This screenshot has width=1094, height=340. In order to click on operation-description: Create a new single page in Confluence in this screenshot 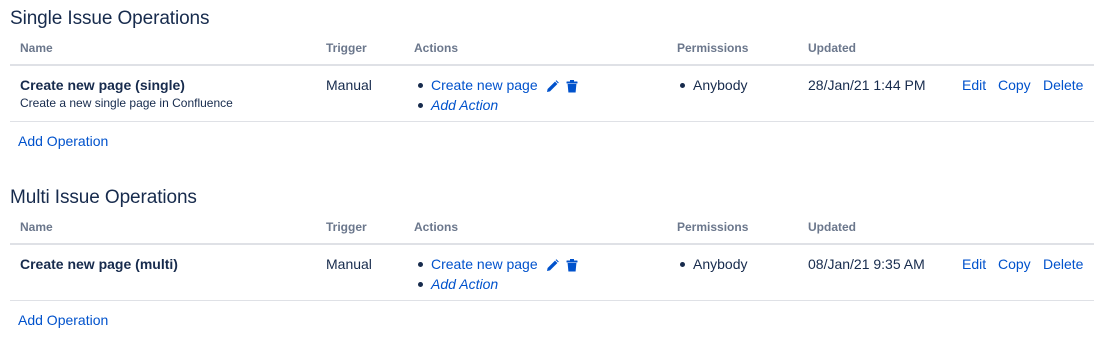, I will do `click(126, 103)`.